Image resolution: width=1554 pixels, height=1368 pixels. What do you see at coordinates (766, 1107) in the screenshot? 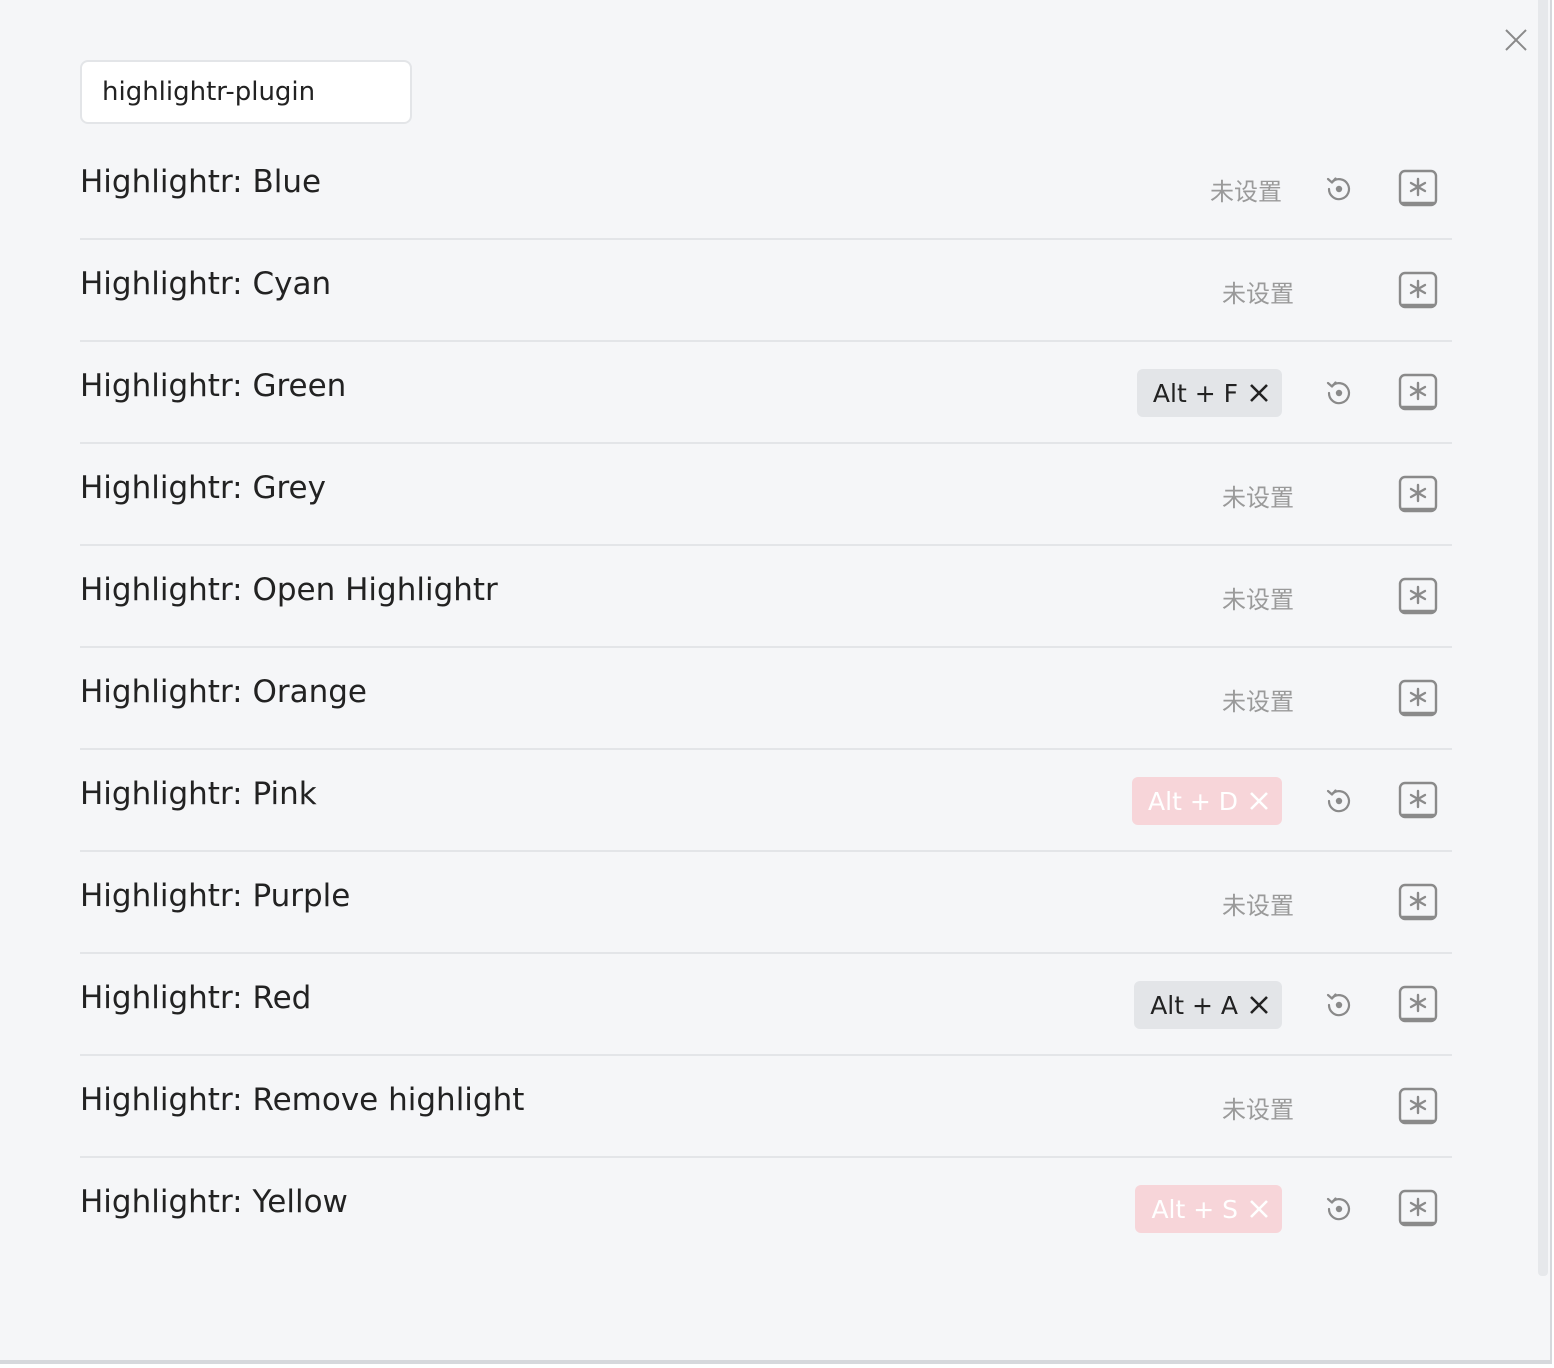
I see `hotkey-row: Highlightr: Remove highlight 未设置` at bounding box center [766, 1107].